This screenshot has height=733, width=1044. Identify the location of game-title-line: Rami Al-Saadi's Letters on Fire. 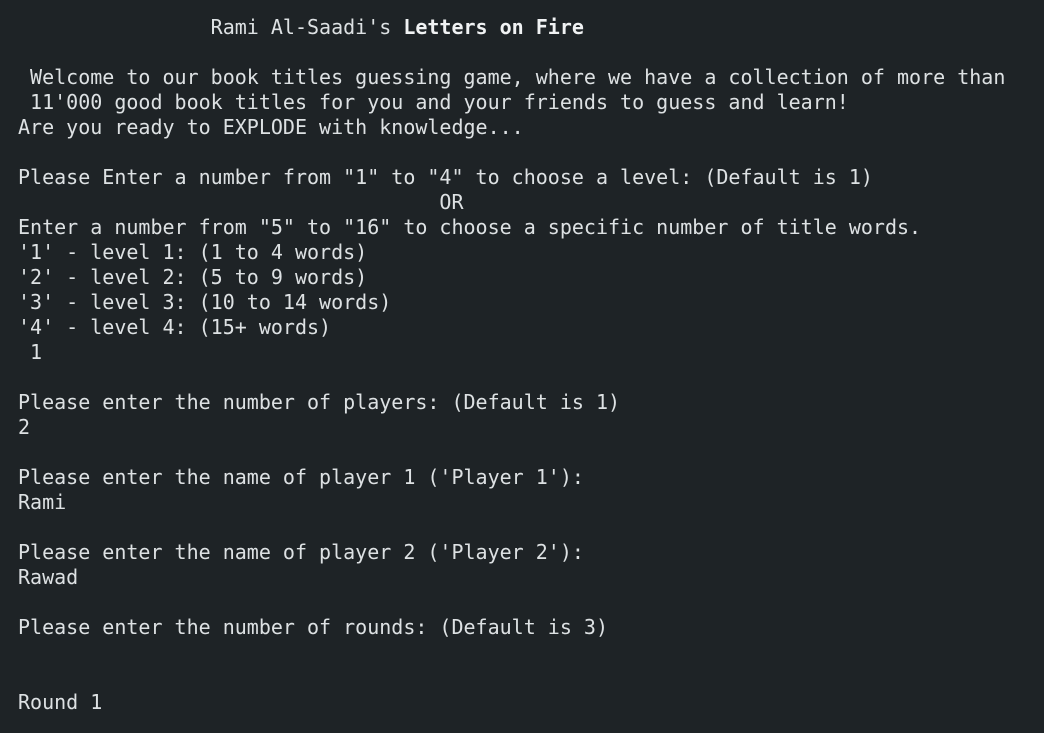
(528, 27).